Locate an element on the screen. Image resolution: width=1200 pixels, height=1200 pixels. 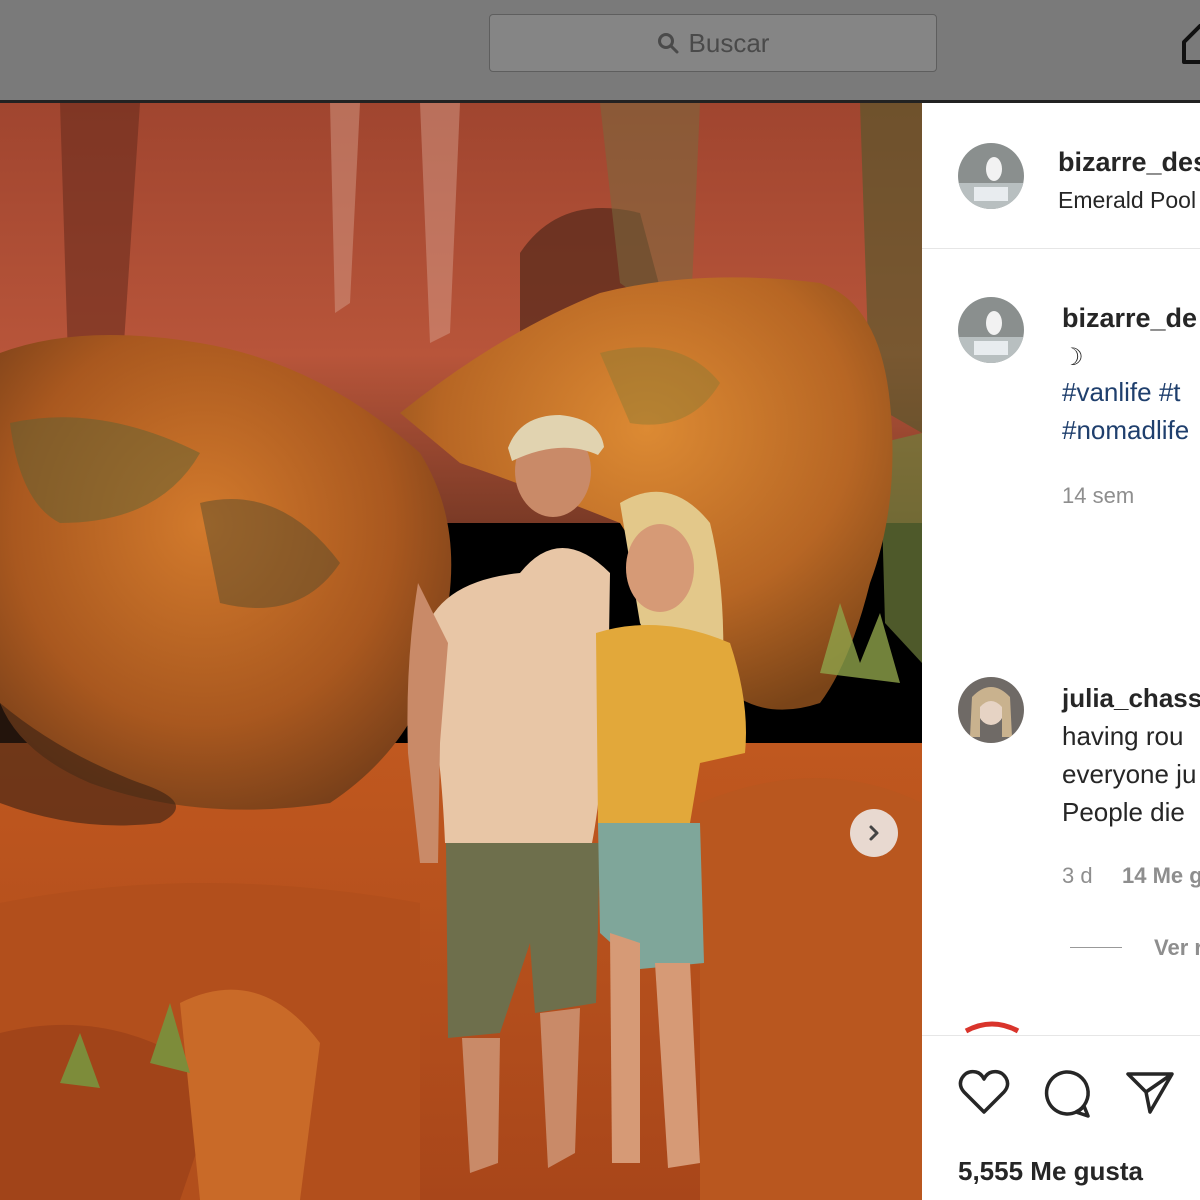
post-actions-bar: 5,555 Me gusta is located at coordinates (1061, 1117).